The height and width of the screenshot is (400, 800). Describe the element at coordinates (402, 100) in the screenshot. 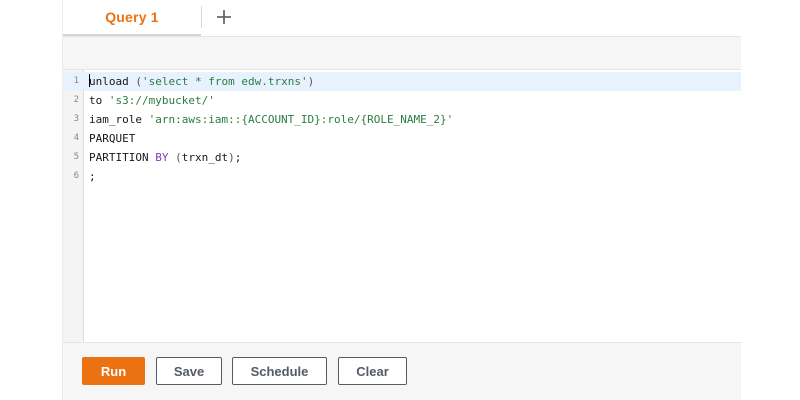

I see `code-line: 2 to 's3://mybucket/'` at that location.